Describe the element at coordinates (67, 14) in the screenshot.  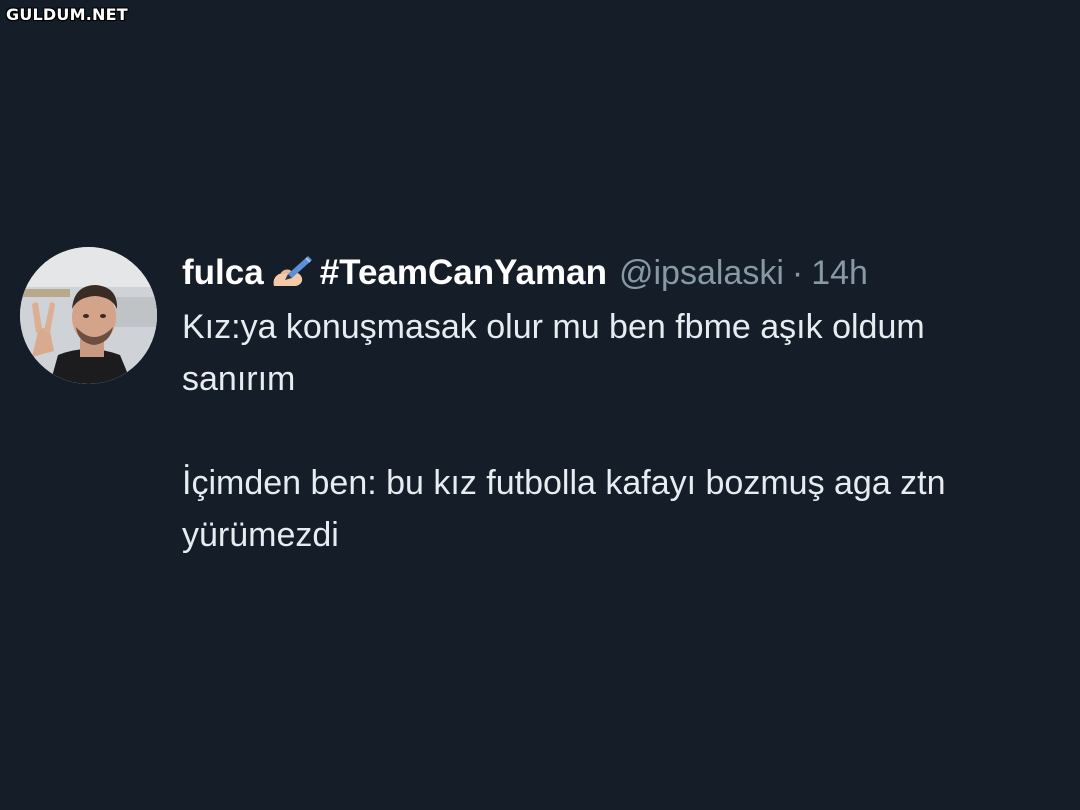
I see `watermark-logo: GULDUM.NET` at that location.